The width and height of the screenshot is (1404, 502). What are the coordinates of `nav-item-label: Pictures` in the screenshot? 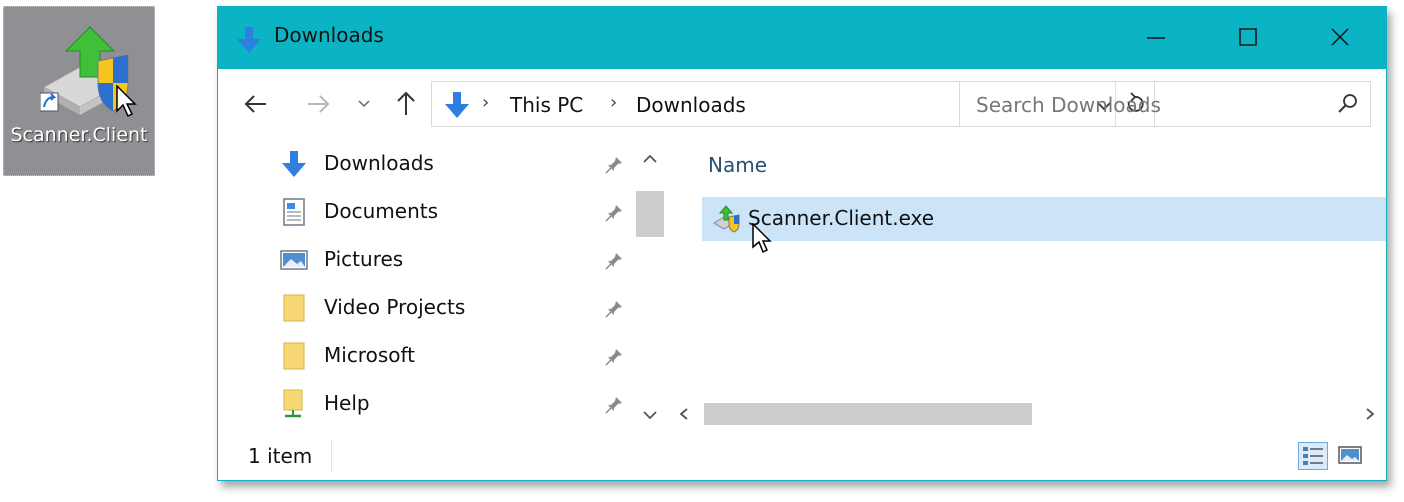 It's located at (364, 259).